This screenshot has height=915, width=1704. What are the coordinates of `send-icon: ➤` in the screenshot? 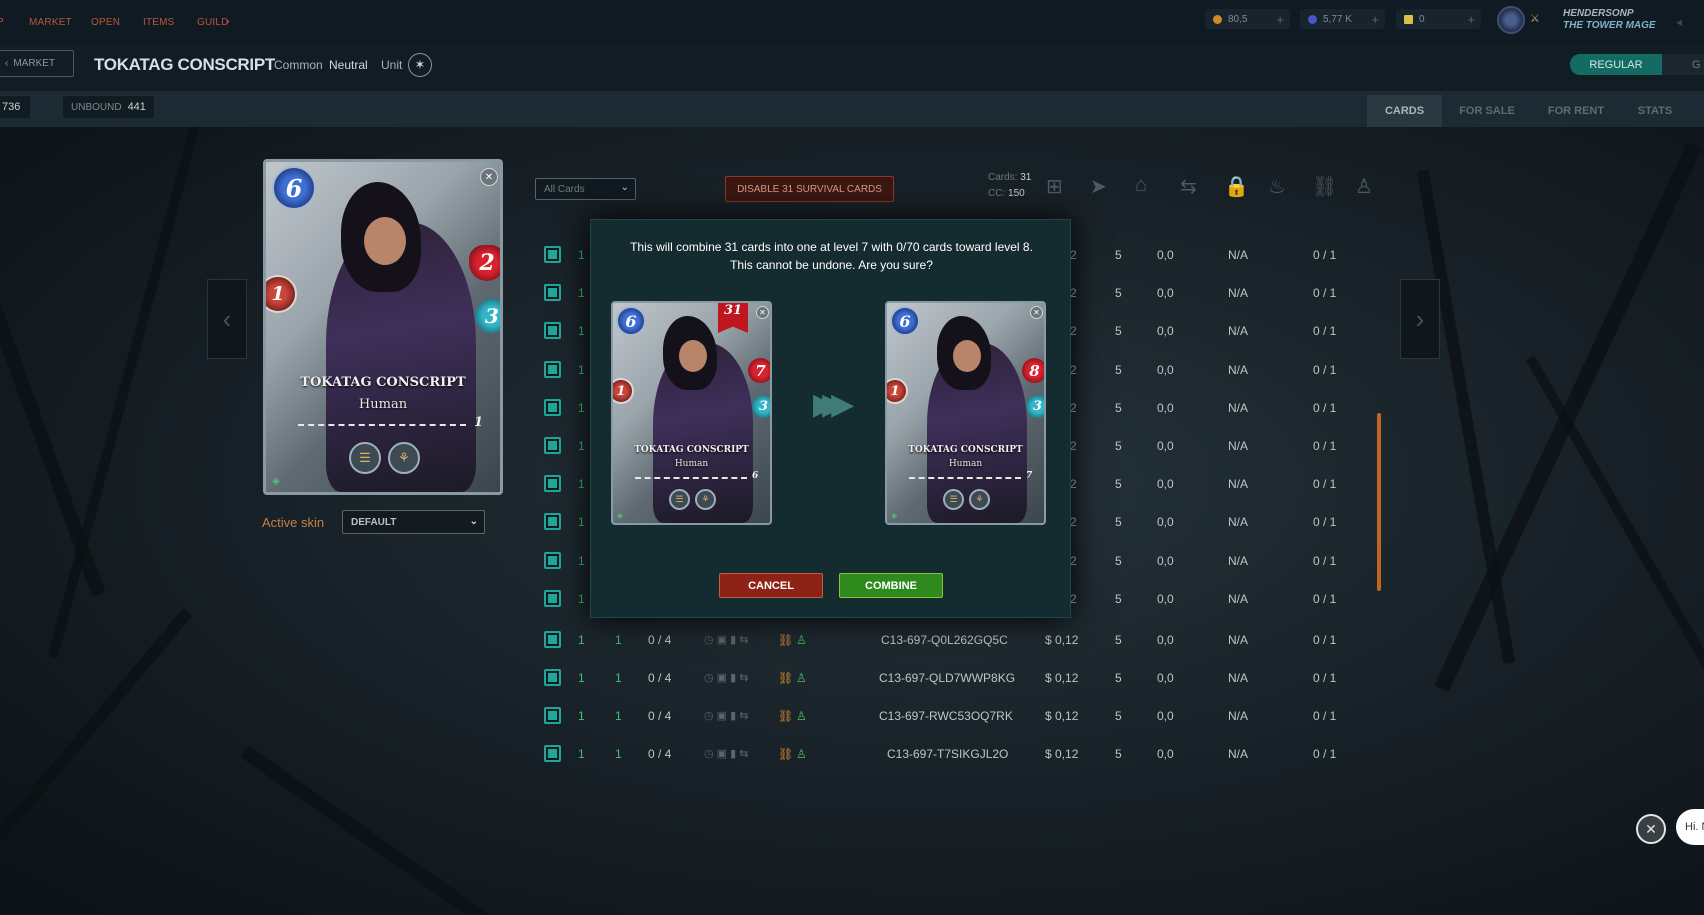 It's located at (1098, 186).